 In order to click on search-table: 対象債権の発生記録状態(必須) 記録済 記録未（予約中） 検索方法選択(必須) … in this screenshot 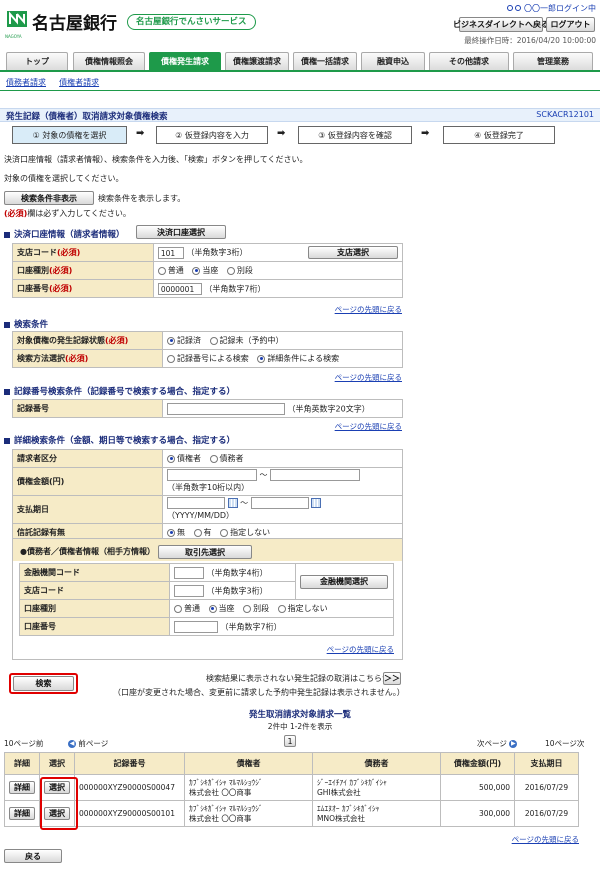, I will do `click(207, 349)`.